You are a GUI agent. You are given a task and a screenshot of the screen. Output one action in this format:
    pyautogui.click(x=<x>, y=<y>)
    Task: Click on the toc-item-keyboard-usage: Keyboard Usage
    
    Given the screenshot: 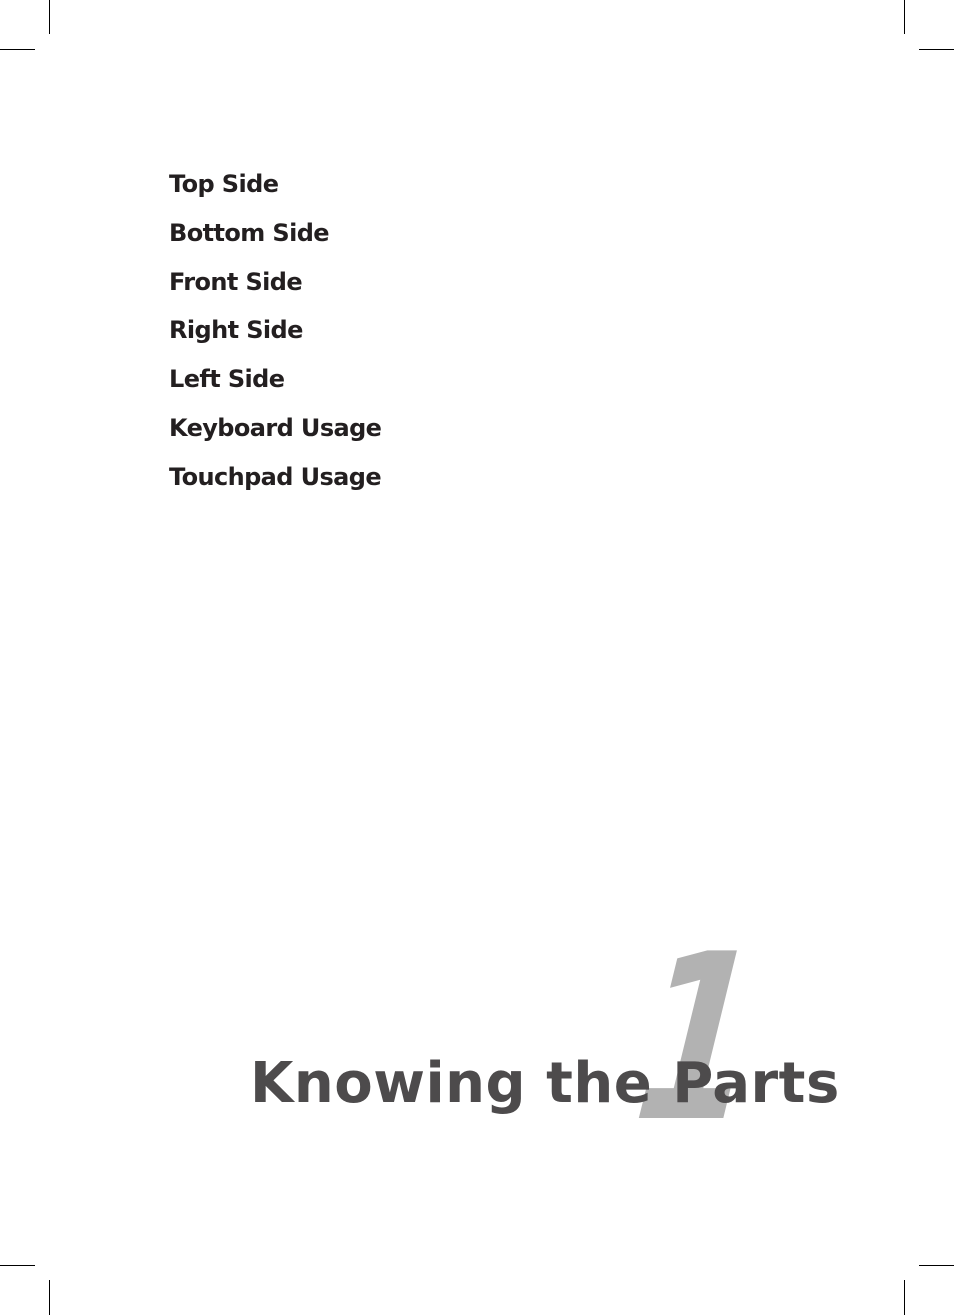 What is the action you would take?
    pyautogui.click(x=275, y=427)
    